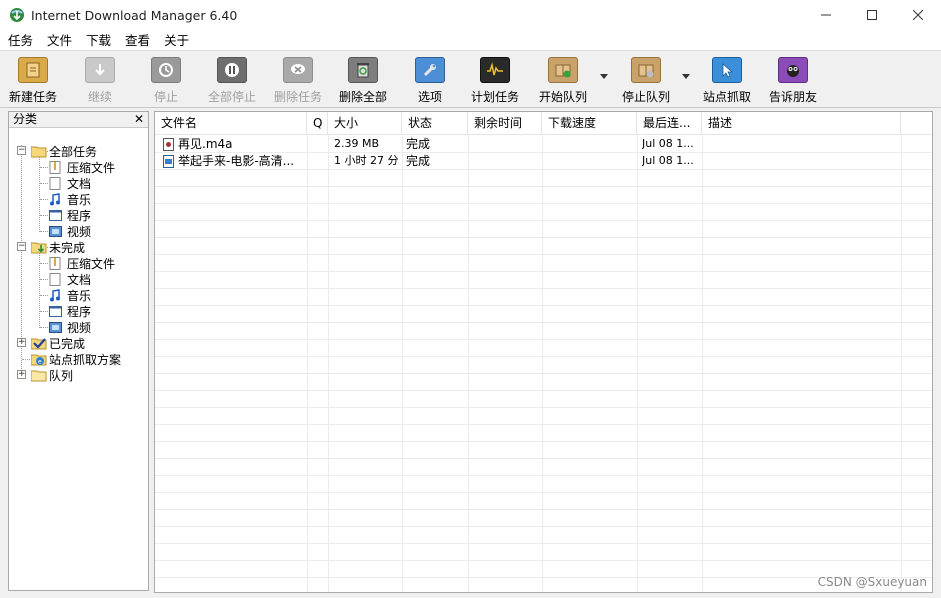 This screenshot has height=598, width=941. Describe the element at coordinates (801, 123) in the screenshot. I see `column-description: 描述` at that location.